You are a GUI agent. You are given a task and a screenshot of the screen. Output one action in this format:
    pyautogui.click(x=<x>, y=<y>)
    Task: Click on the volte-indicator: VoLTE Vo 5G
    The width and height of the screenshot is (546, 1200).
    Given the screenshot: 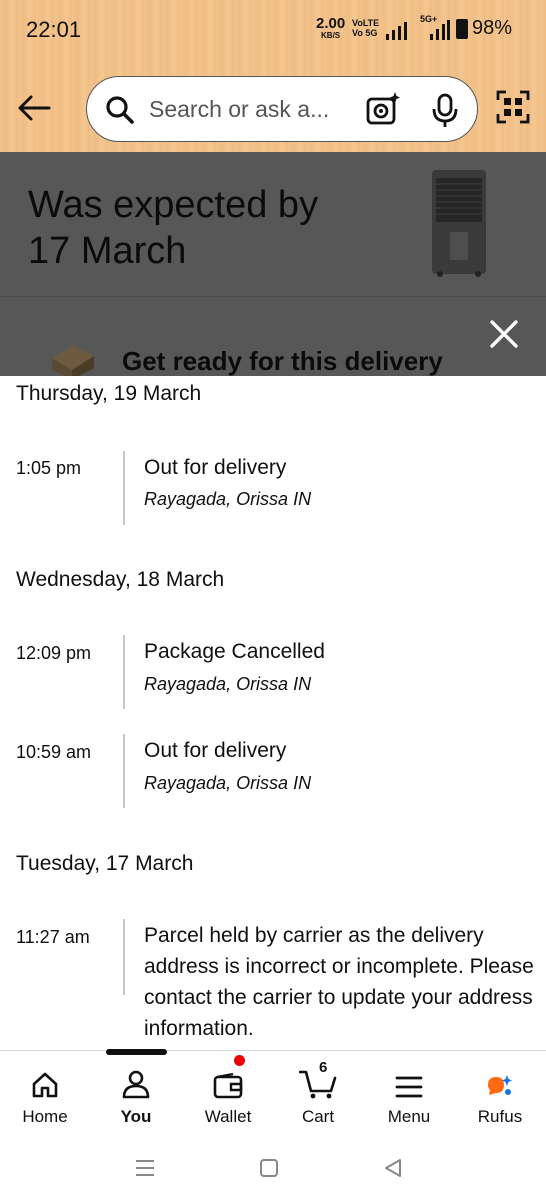 What is the action you would take?
    pyautogui.click(x=366, y=28)
    